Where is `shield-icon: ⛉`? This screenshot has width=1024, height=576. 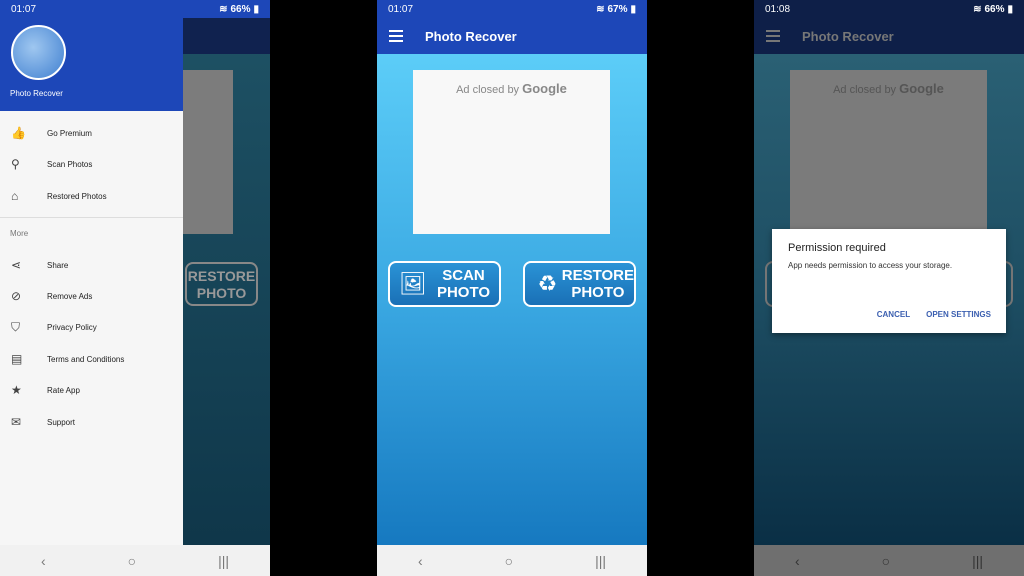
shield-icon: ⛉ is located at coordinates (16, 326).